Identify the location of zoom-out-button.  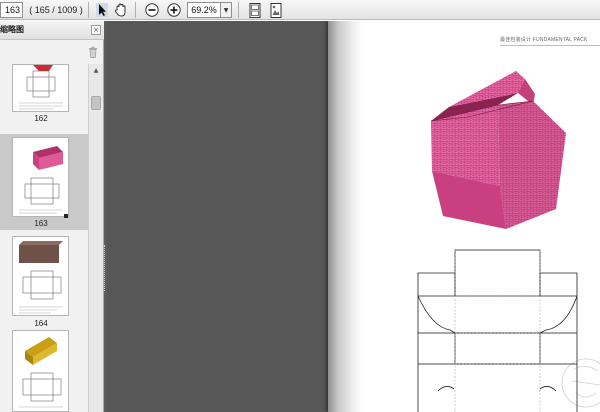
(152, 10).